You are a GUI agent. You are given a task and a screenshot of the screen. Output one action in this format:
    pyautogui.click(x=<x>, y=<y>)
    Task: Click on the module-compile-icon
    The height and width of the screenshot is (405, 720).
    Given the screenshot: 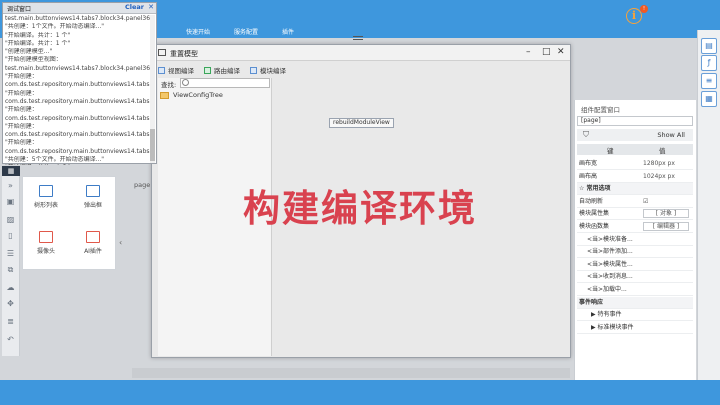 What is the action you would take?
    pyautogui.click(x=253, y=70)
    